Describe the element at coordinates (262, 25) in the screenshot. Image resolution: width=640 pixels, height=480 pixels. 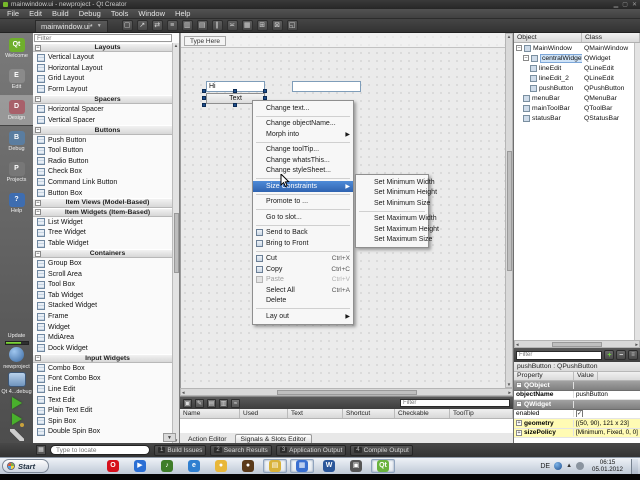
I see `layout-grid-icon: ⊞` at that location.